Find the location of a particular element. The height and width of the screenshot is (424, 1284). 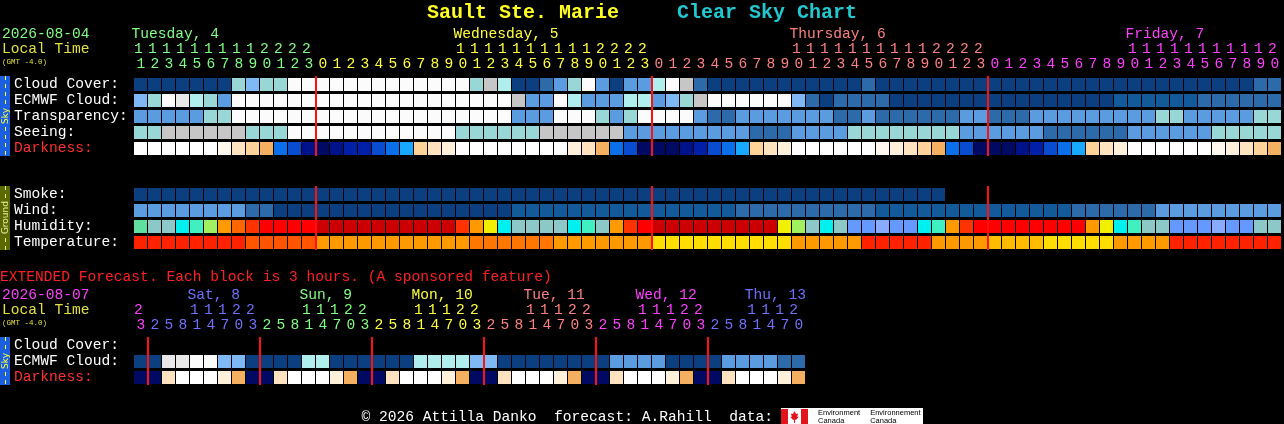

day-label: Tuesday, 4 is located at coordinates (175, 34).